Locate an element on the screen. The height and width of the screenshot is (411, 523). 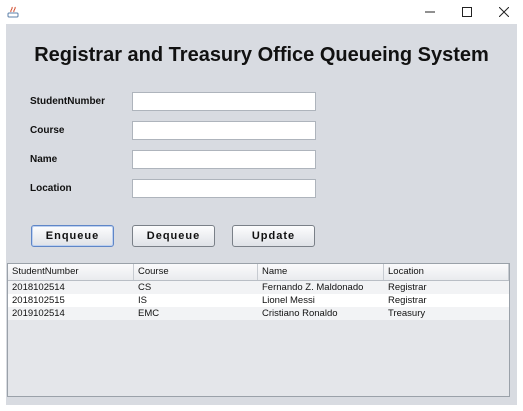
enqueue-button: Enqueue is located at coordinates (72, 236).